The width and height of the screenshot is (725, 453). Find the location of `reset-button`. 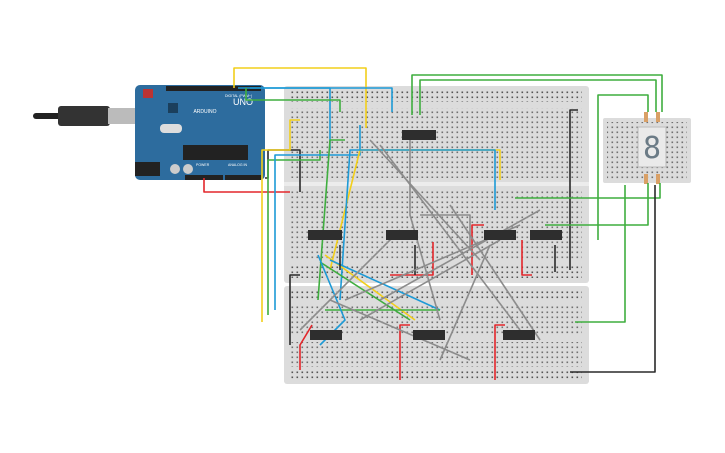

reset-button is located at coordinates (148, 93).